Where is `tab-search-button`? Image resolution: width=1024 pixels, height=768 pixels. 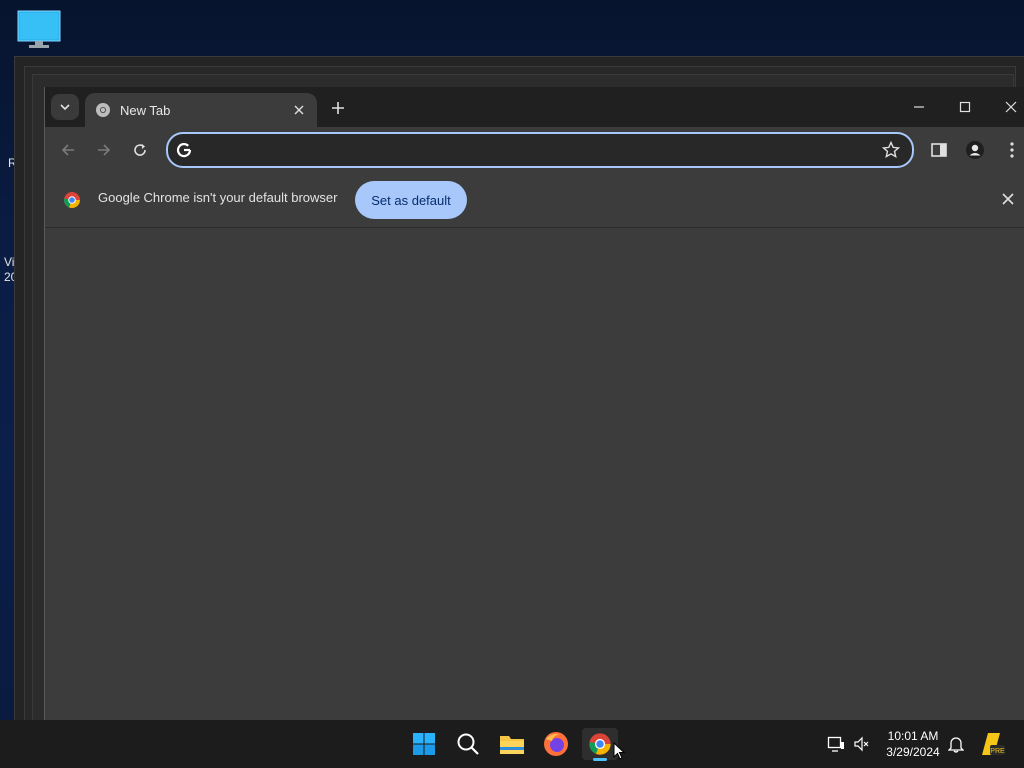 tab-search-button is located at coordinates (65, 107).